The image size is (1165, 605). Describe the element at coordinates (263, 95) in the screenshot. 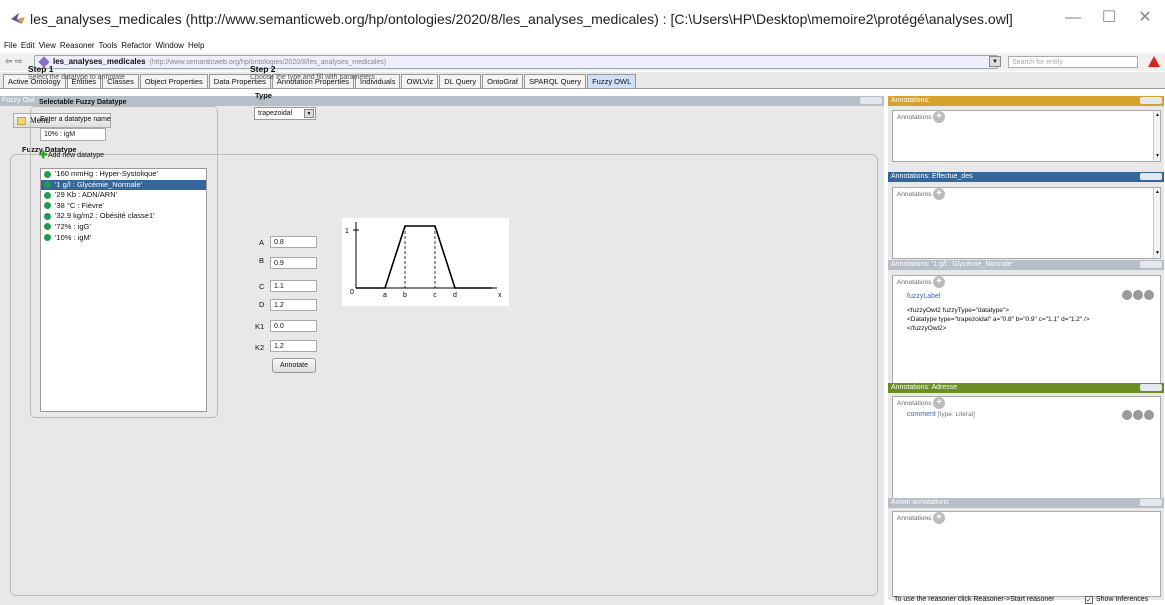

I see `type-label: Type` at that location.